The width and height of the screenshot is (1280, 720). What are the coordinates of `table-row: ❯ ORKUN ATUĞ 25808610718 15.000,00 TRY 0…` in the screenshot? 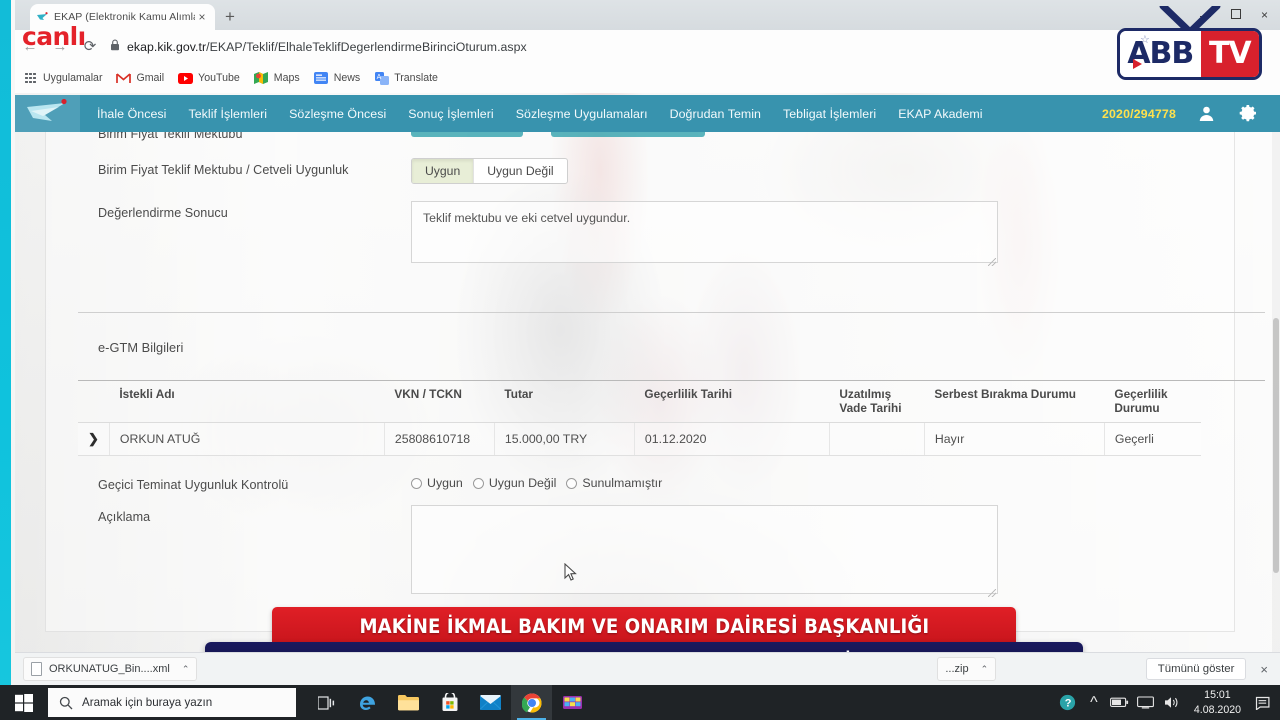 It's located at (639, 439).